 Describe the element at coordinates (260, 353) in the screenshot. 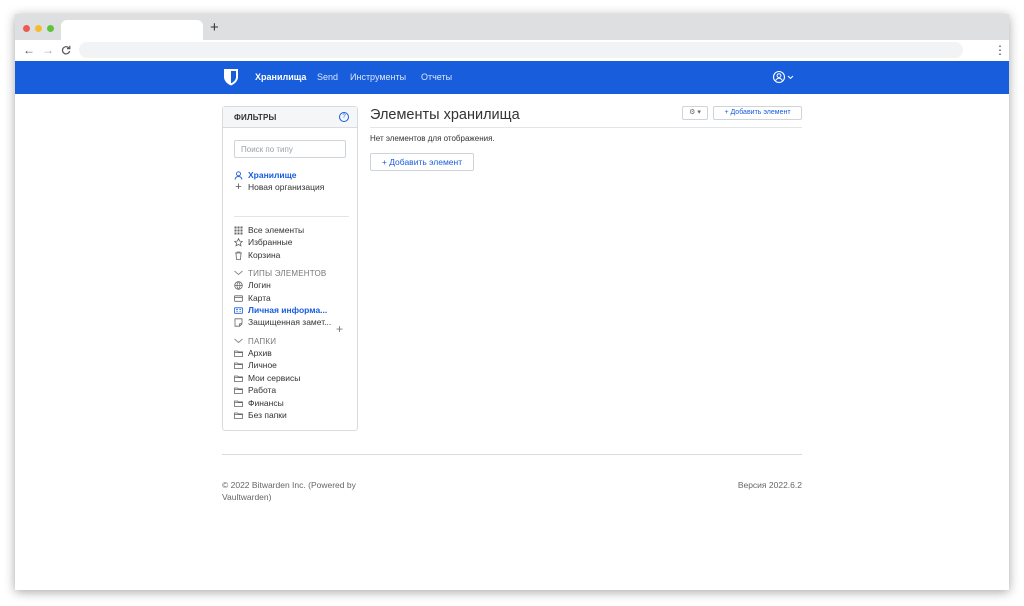

I see `sidebar-item-label: Архив` at that location.